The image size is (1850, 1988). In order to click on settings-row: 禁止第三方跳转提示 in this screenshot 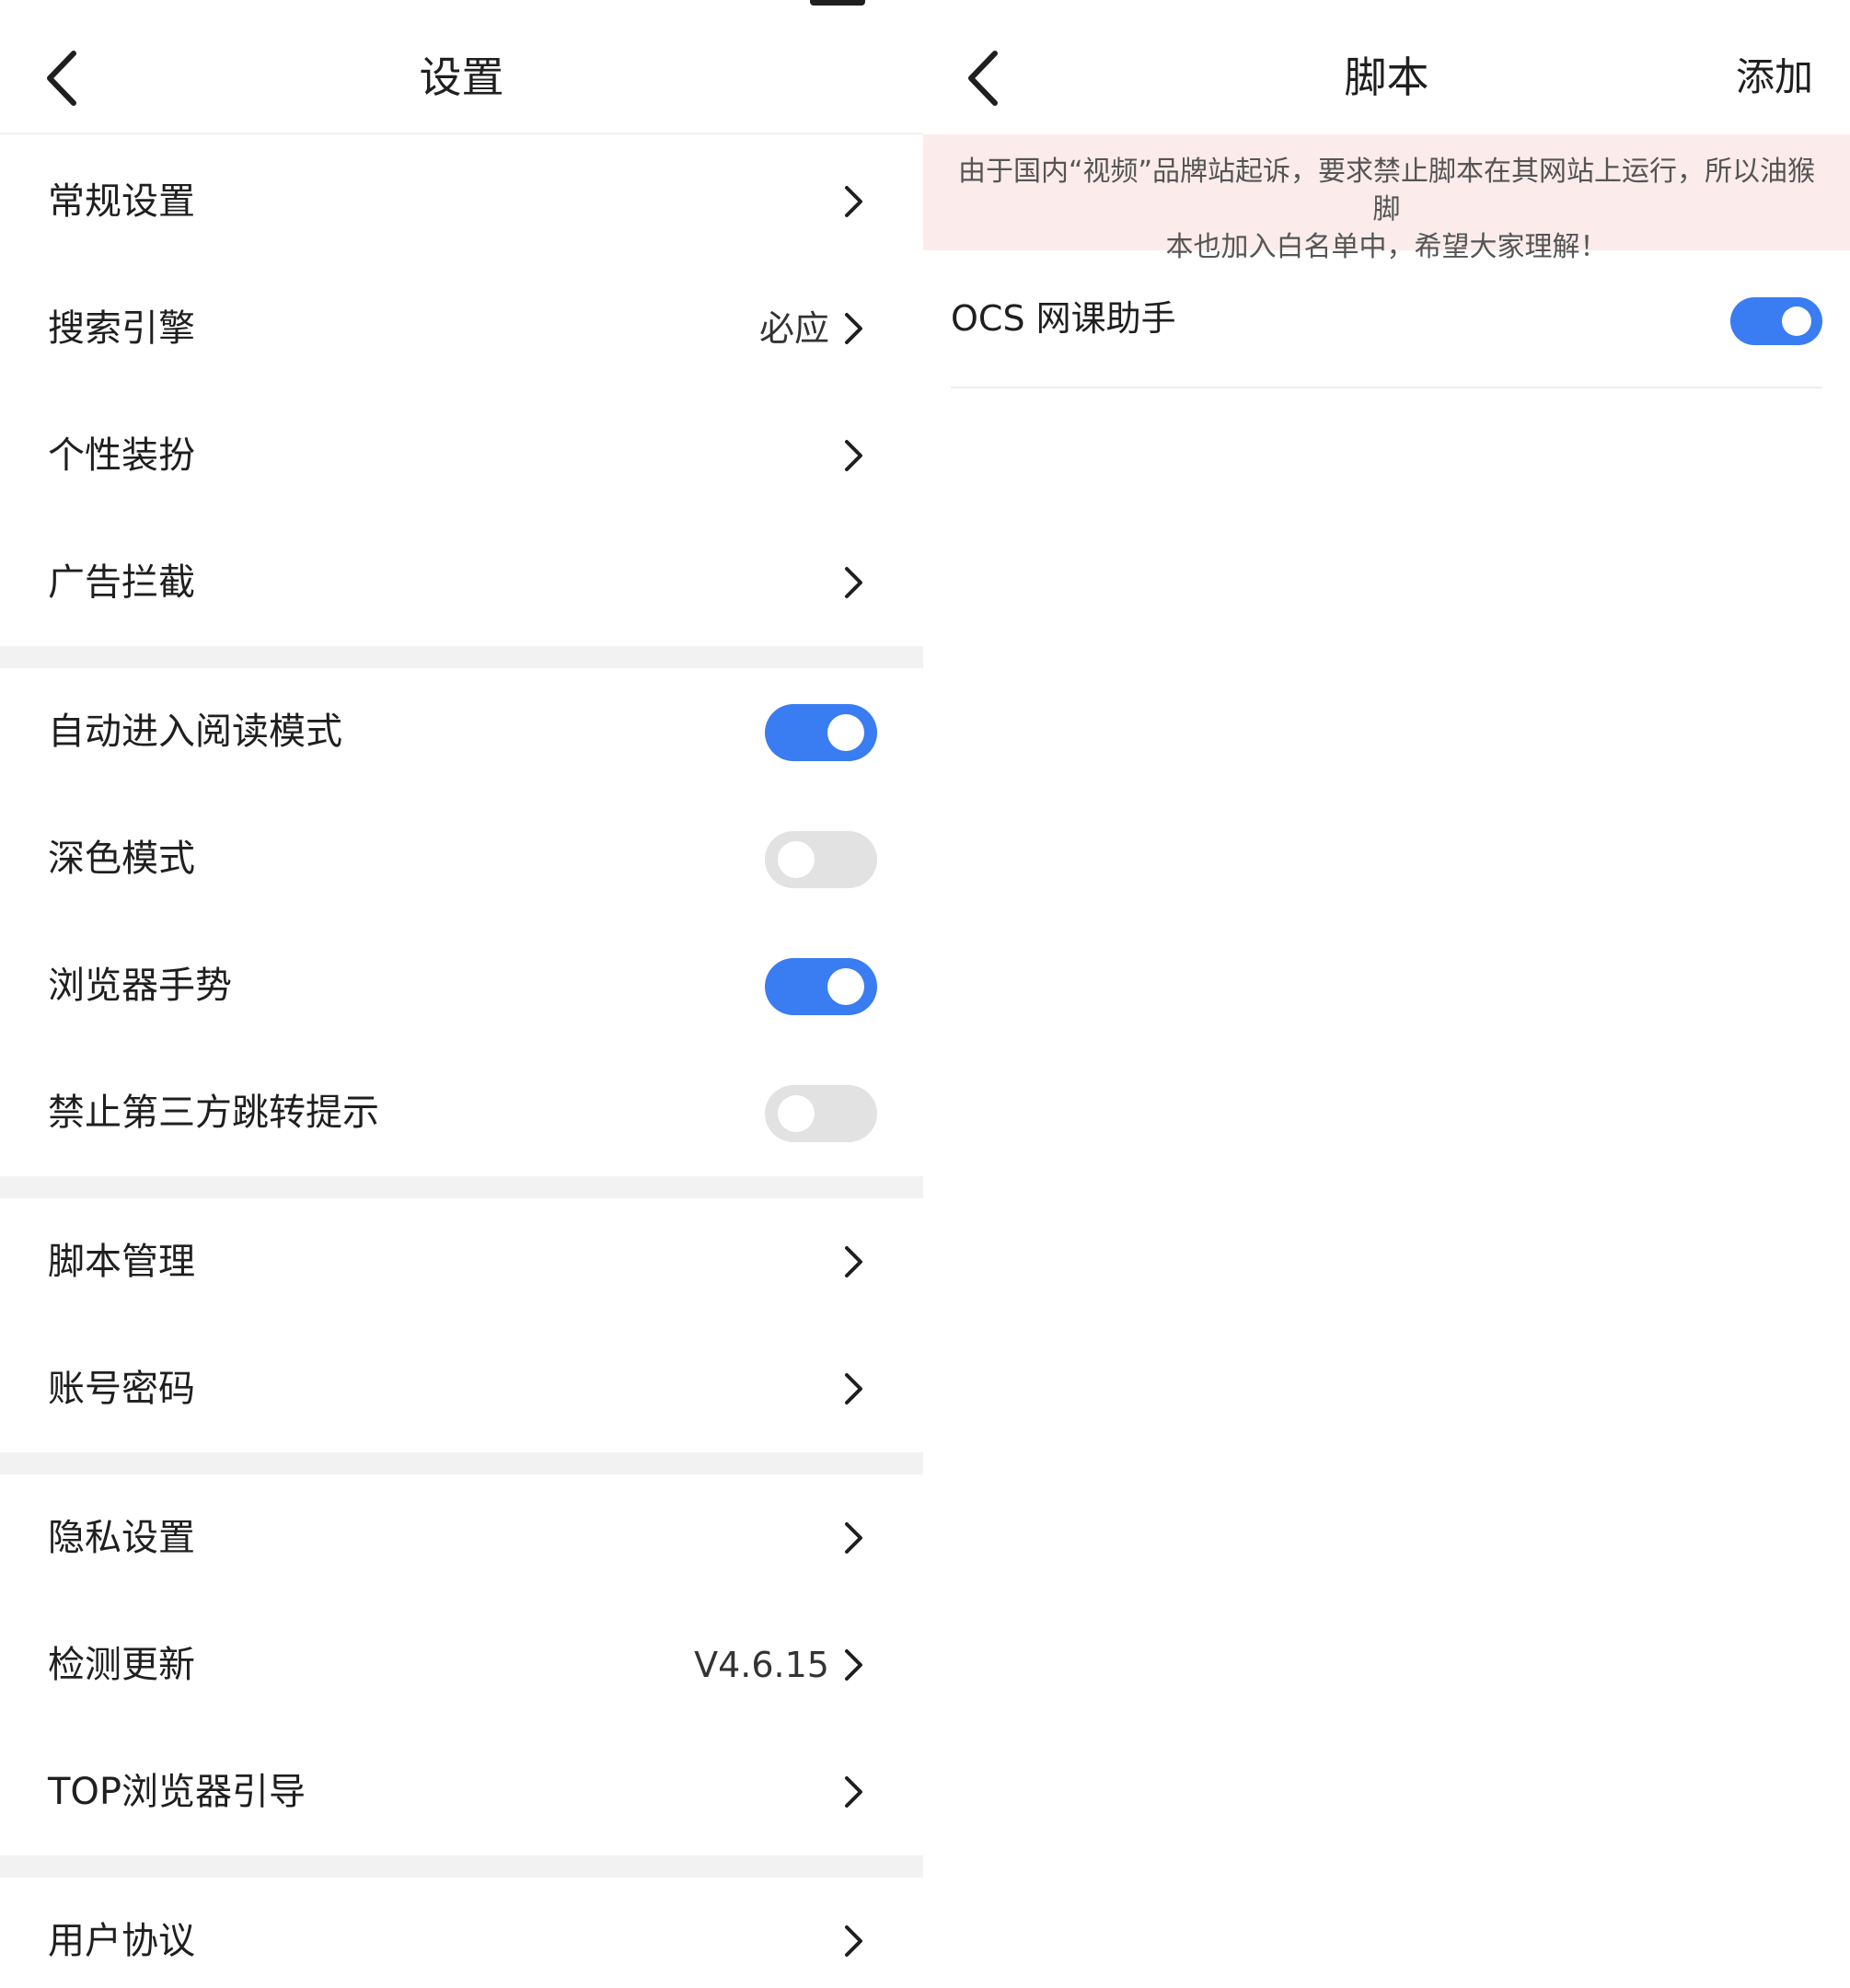, I will do `click(461, 1112)`.